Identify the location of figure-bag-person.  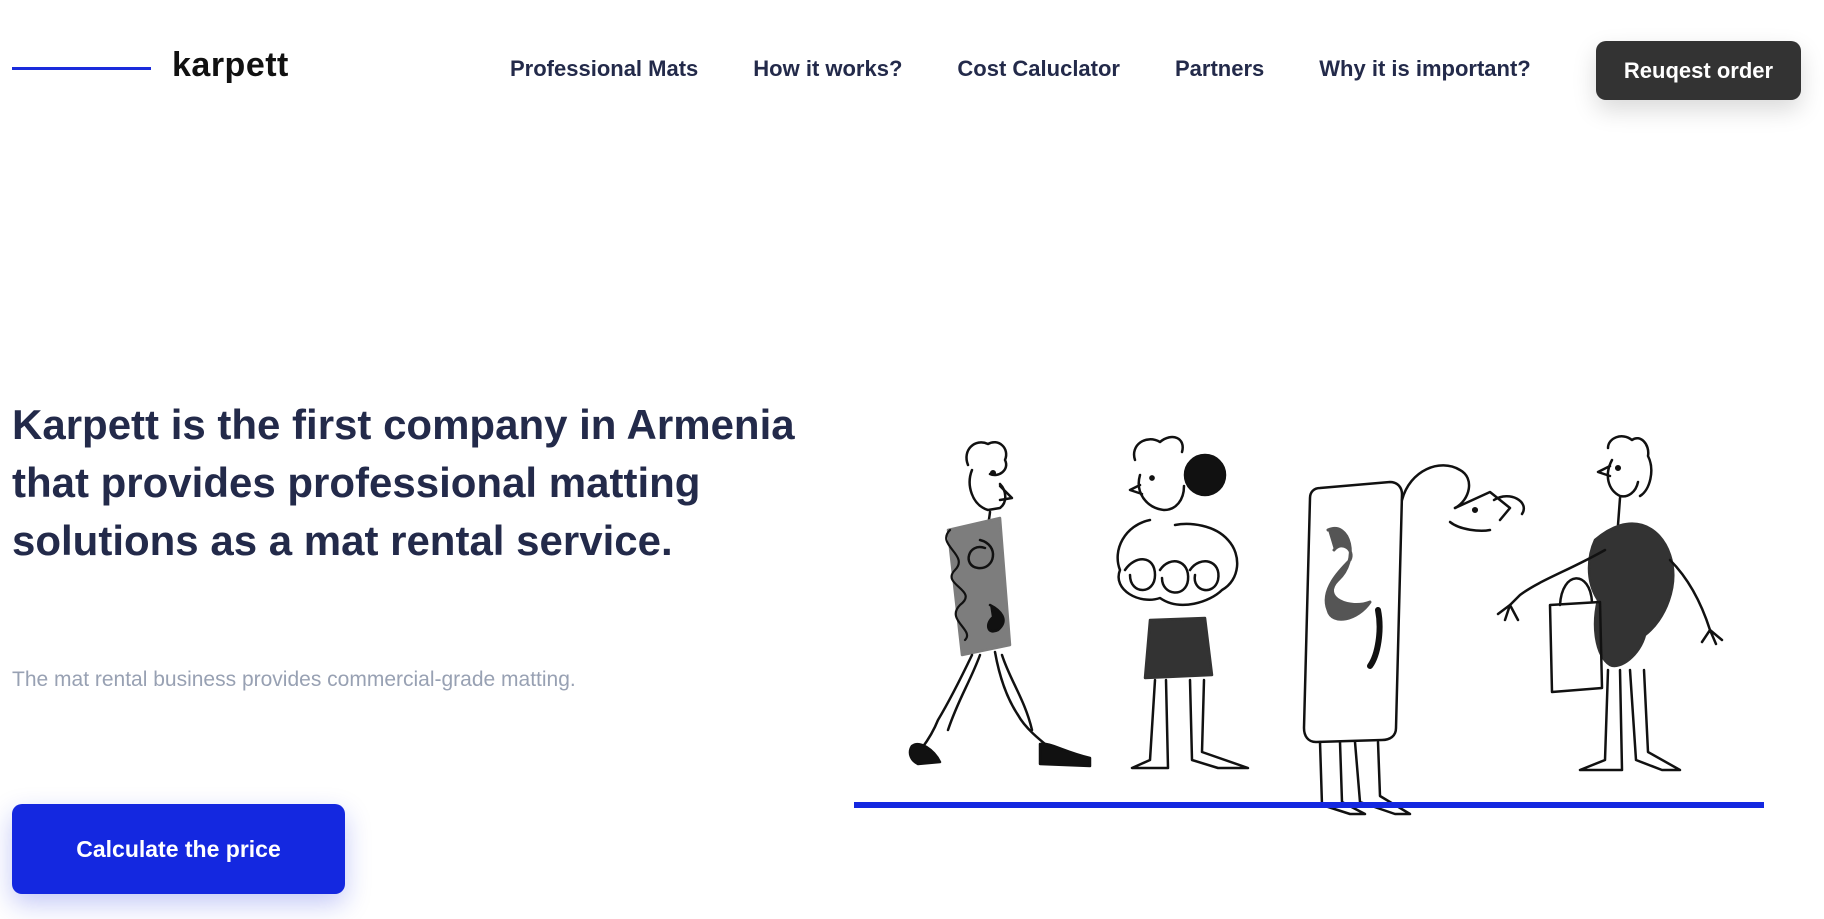
(1610, 603).